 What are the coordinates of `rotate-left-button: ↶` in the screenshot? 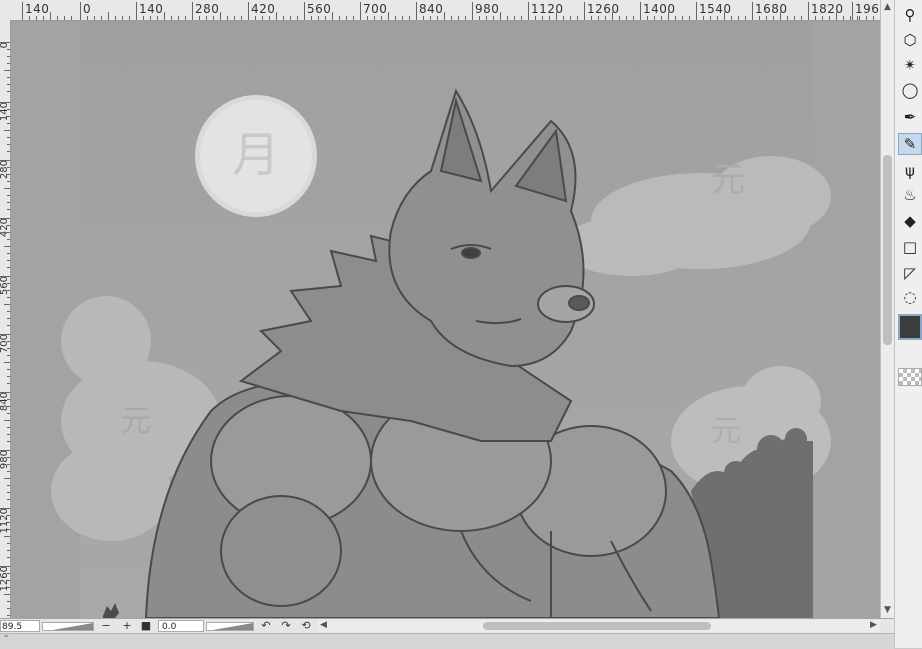 It's located at (266, 626).